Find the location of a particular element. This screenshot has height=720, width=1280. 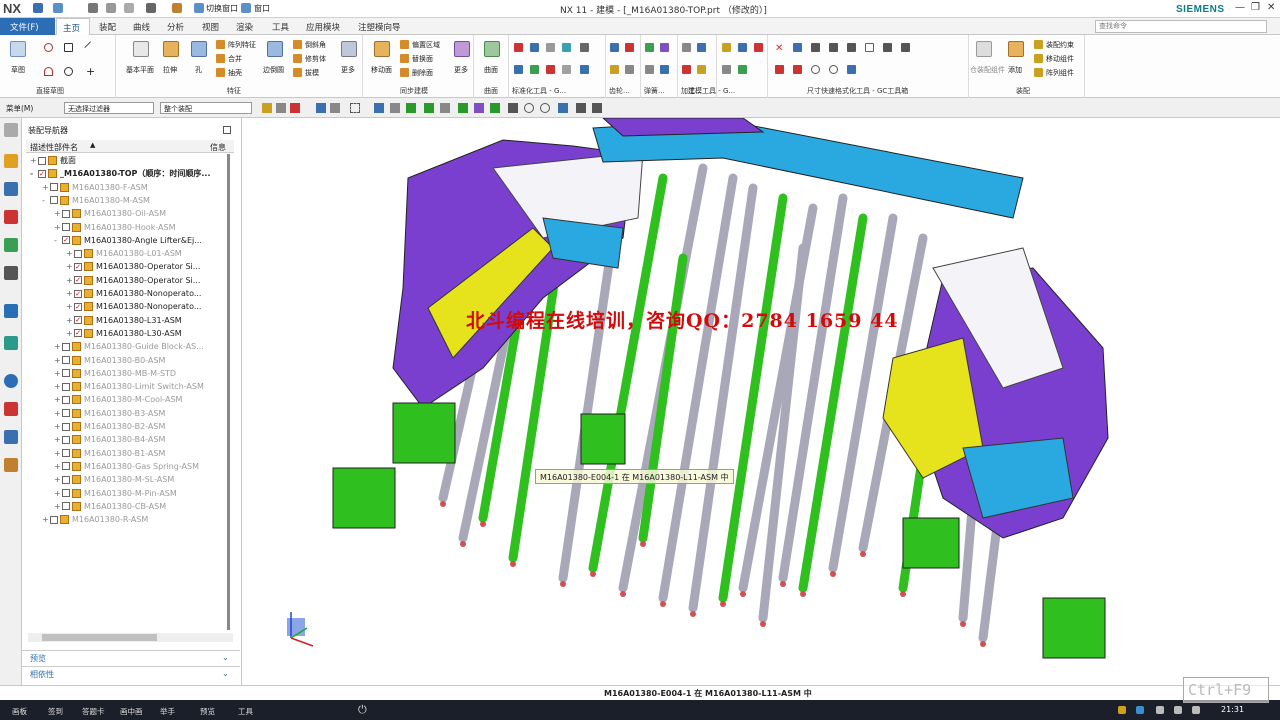

web-browser-icon is located at coordinates (11, 273).